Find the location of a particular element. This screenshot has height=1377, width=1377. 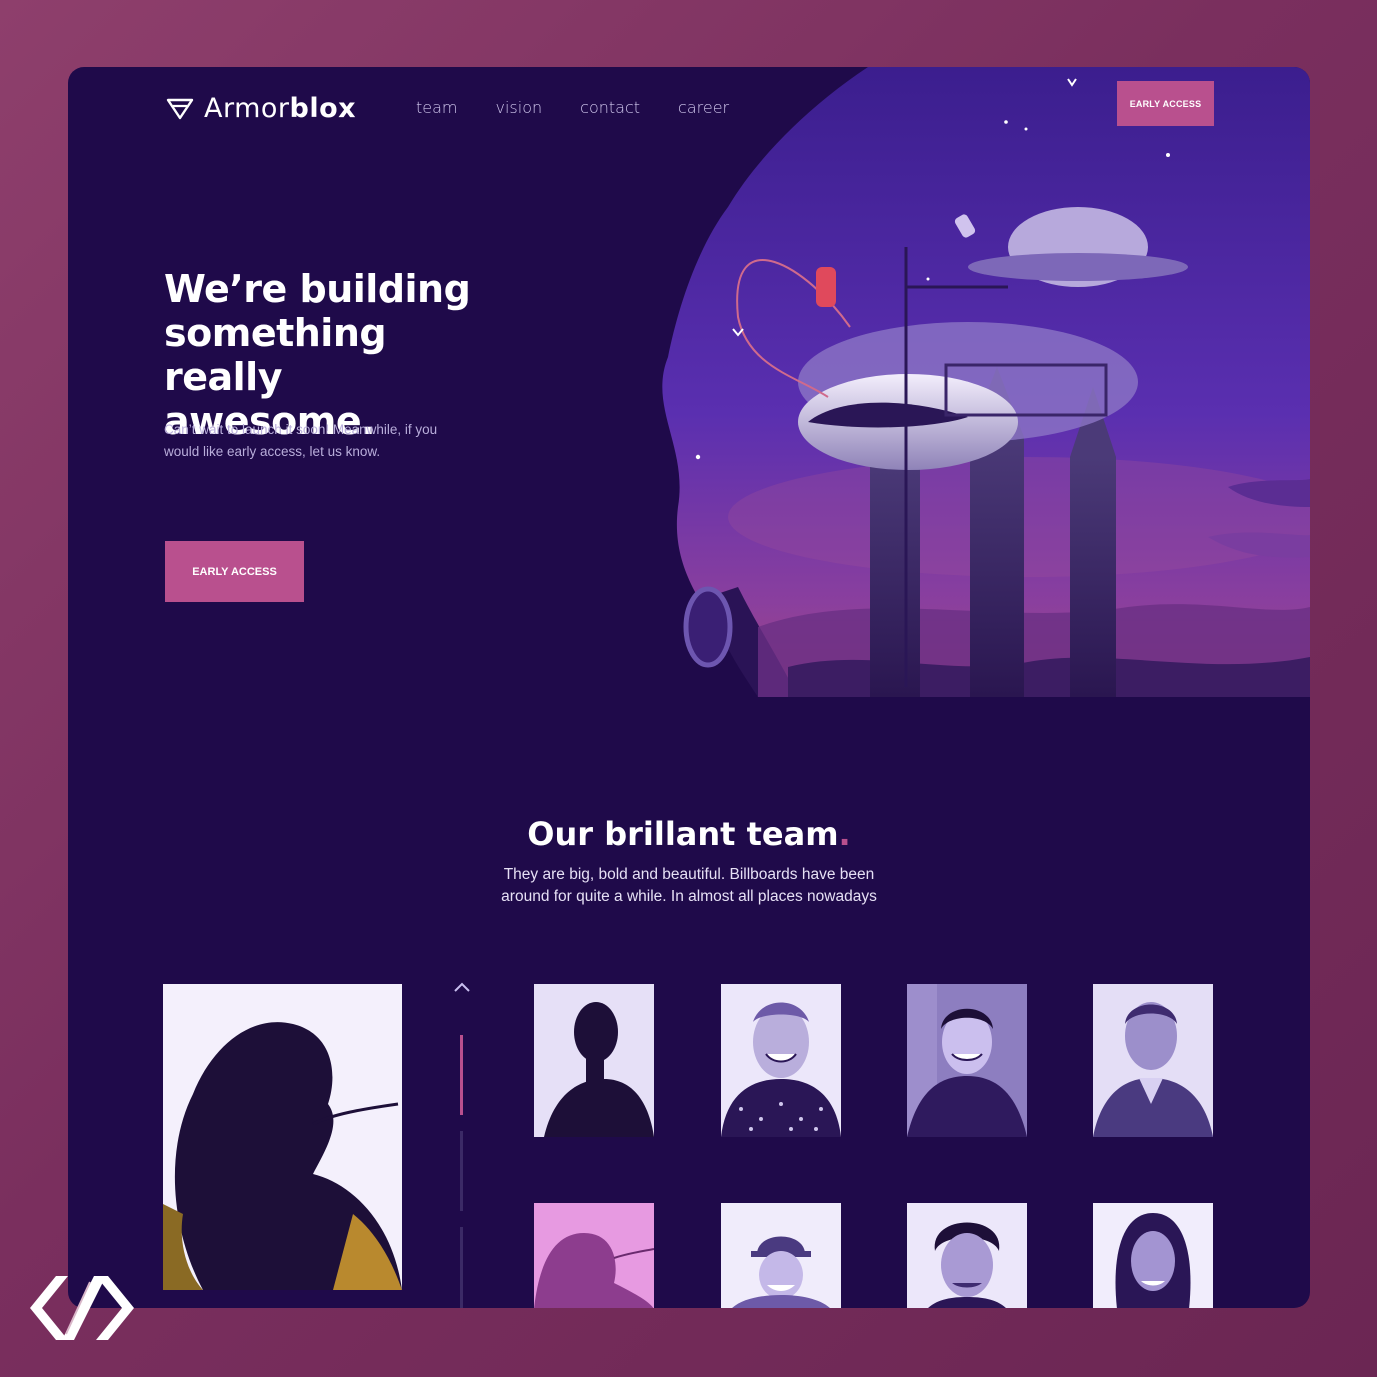

brand-logo: Armorblox is located at coordinates (261, 108).